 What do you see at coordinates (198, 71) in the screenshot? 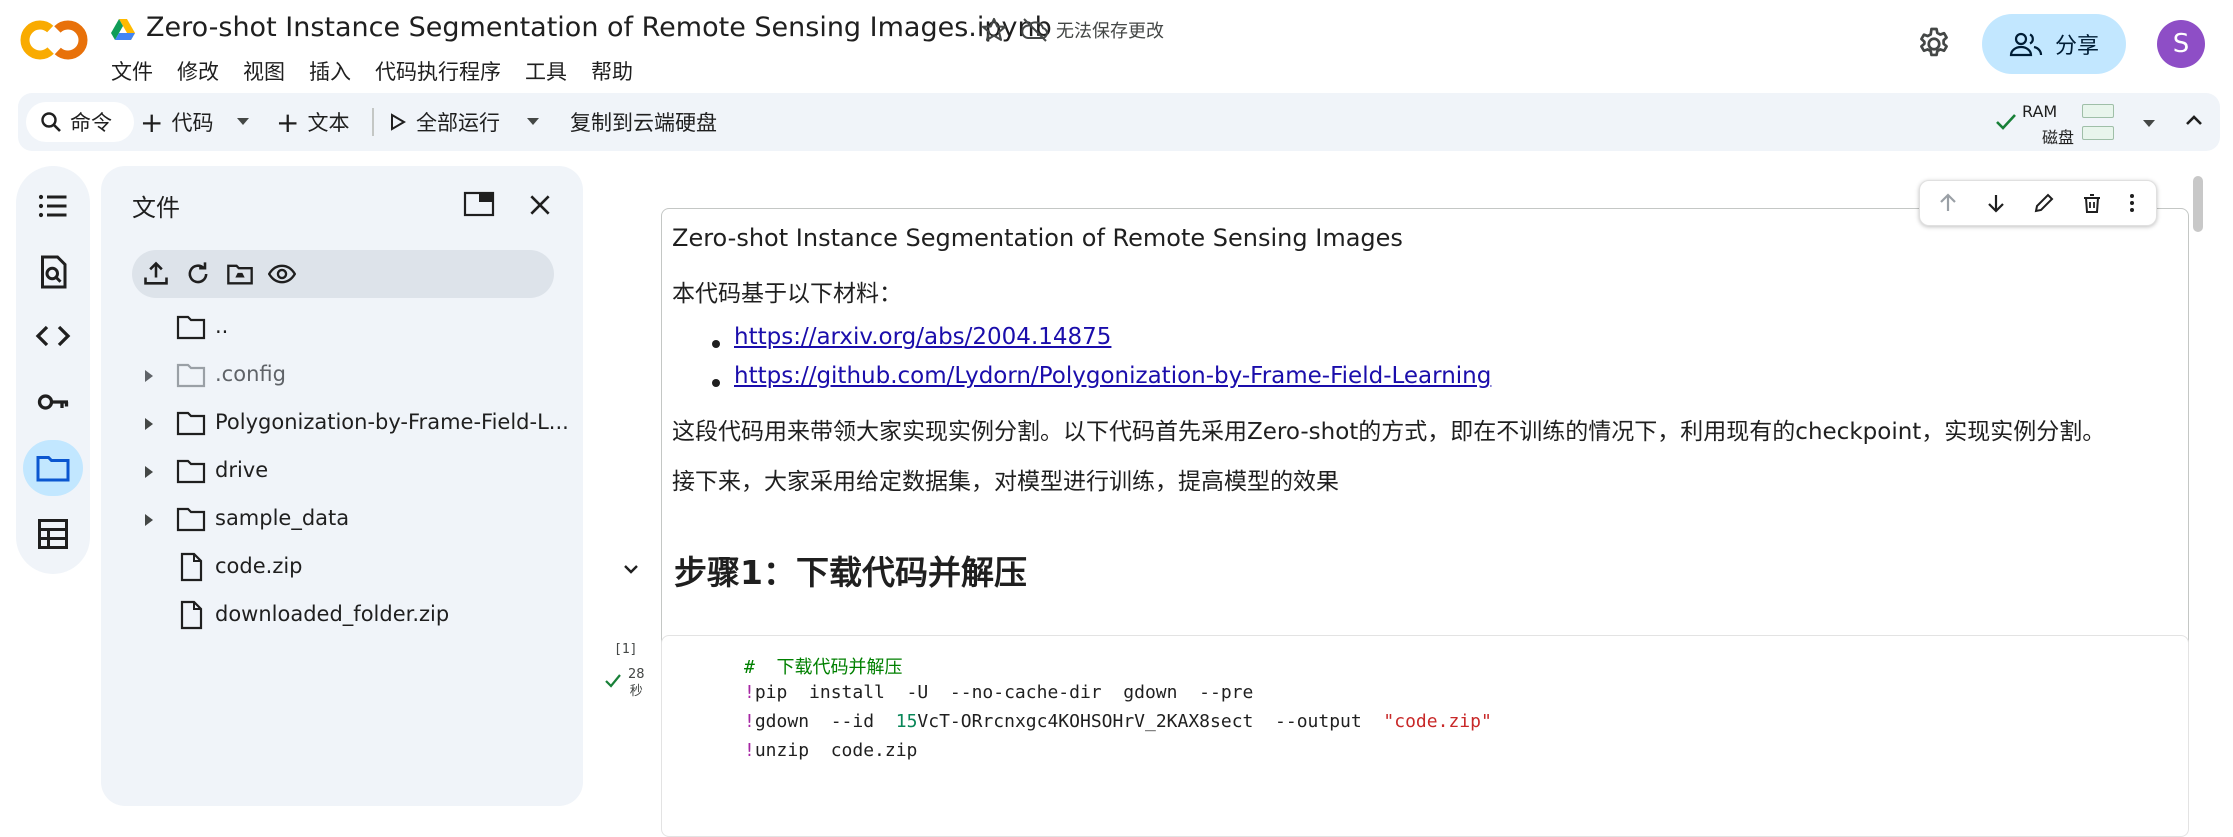
I see `menu-edit: 修改` at bounding box center [198, 71].